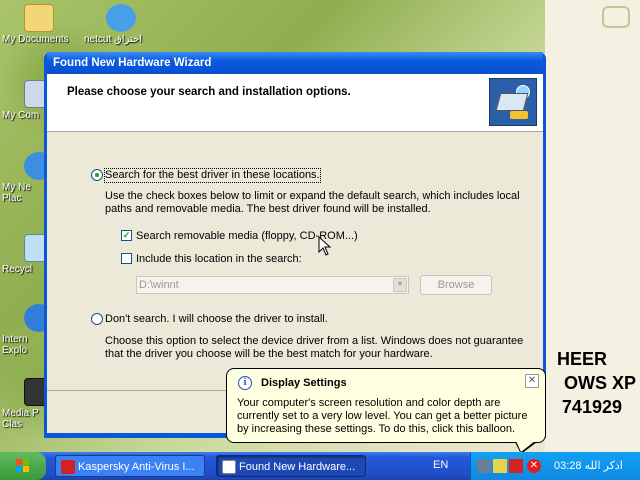  I want to click on windows-flag-icon, so click(22, 465).